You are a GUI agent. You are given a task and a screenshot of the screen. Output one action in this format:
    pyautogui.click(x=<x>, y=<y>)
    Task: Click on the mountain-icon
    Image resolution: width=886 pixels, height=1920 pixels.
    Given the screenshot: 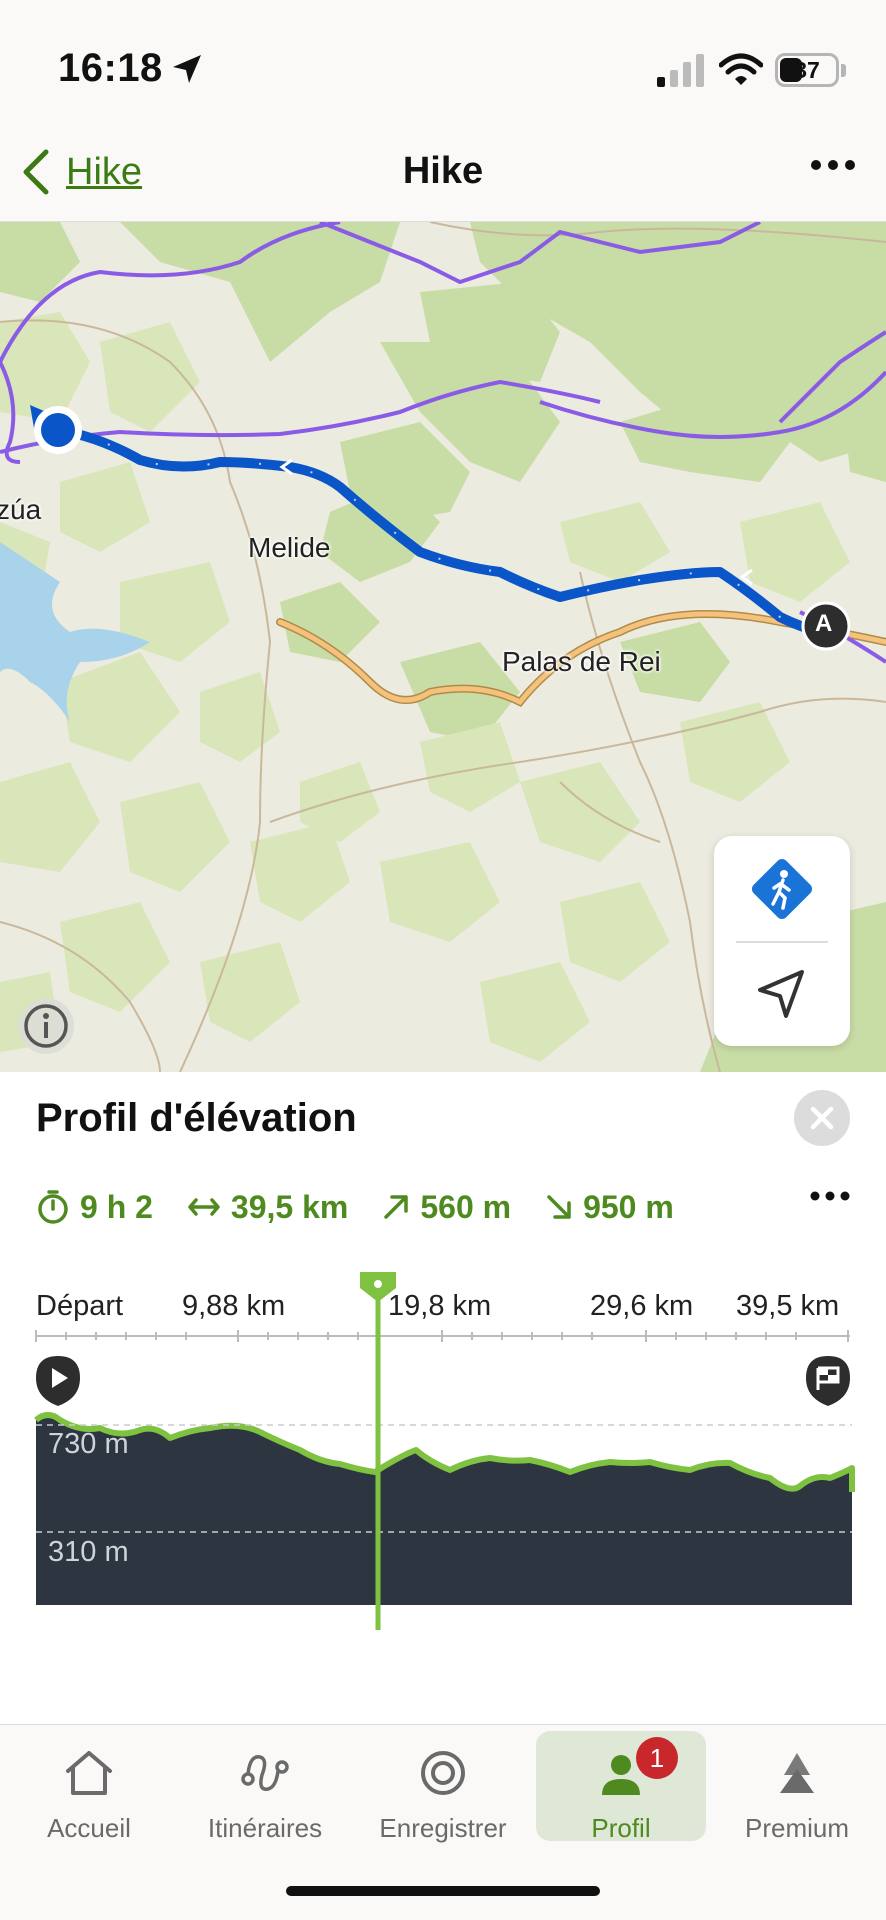 What is the action you would take?
    pyautogui.click(x=797, y=1773)
    